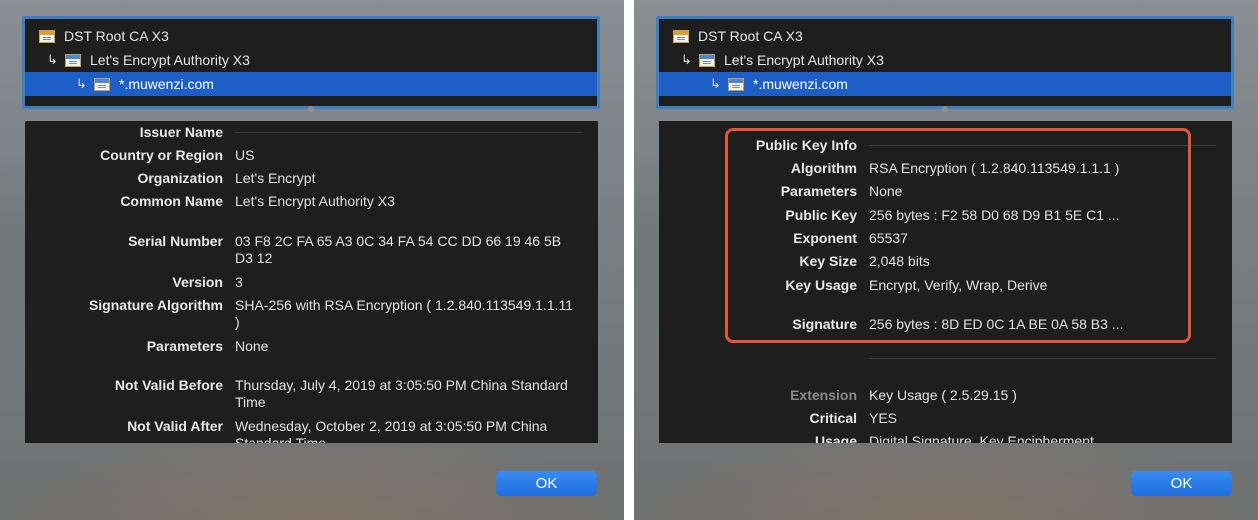  What do you see at coordinates (197, 282) in the screenshot?
I see `detail-label: Version` at bounding box center [197, 282].